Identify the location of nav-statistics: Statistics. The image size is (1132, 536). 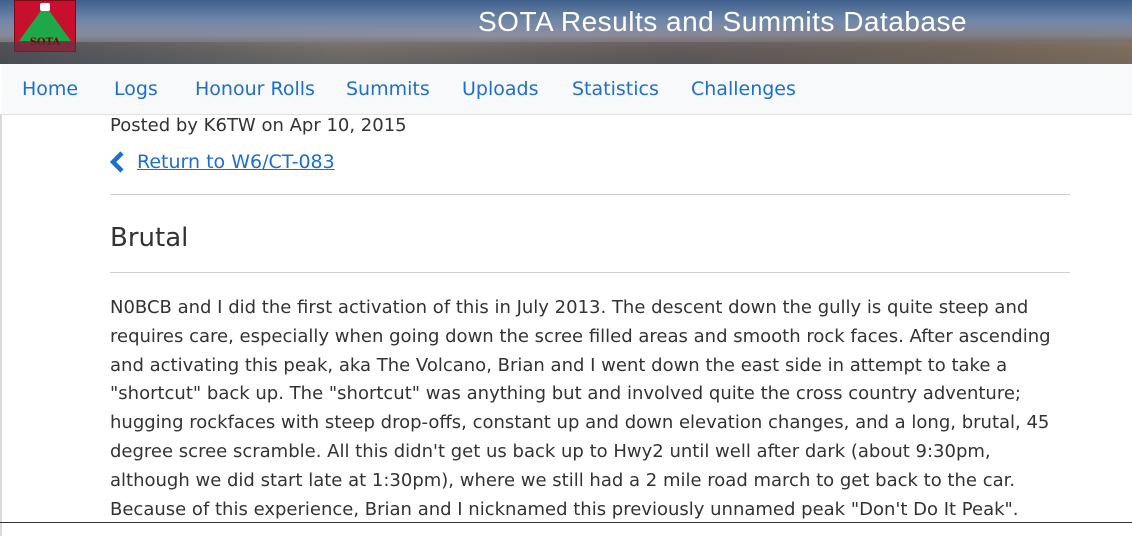
(615, 89).